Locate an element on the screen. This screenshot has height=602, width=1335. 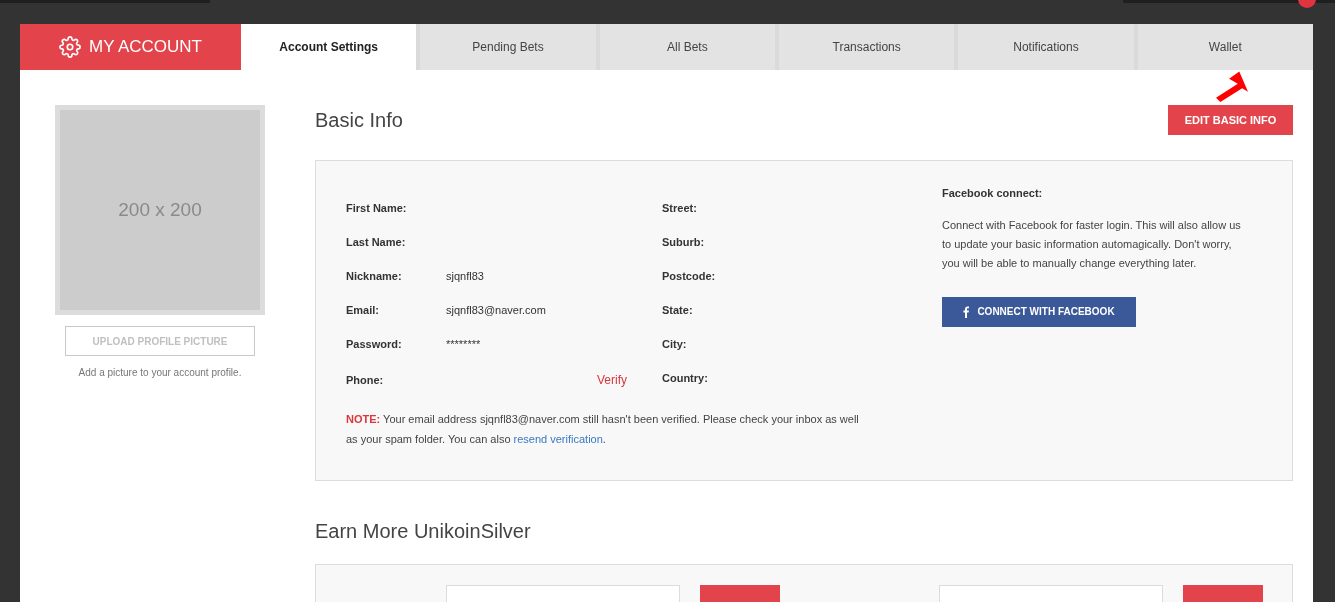
field-value: ******** is located at coordinates (463, 344).